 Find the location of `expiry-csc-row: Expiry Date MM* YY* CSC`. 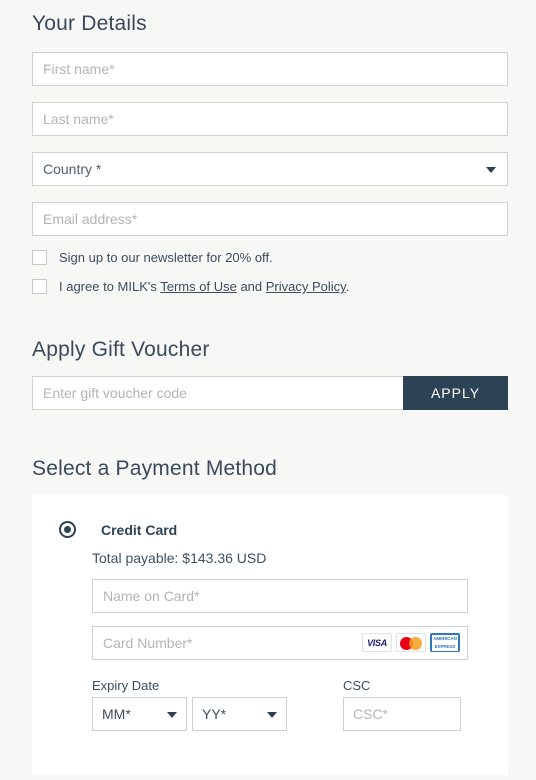

expiry-csc-row: Expiry Date MM* YY* CSC is located at coordinates (280, 704).